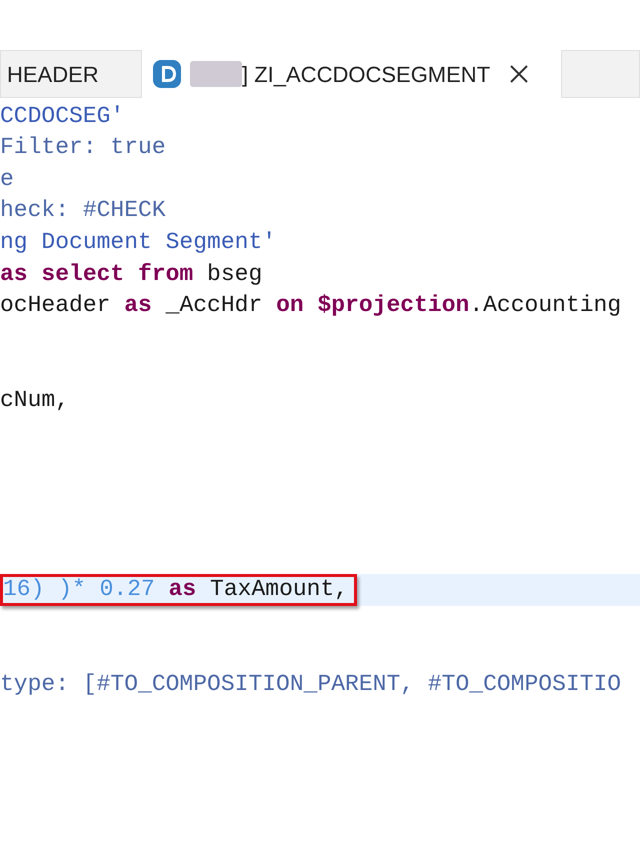 The width and height of the screenshot is (640, 864). Describe the element at coordinates (83, 211) in the screenshot. I see `code-line: heck: #CHECK` at that location.